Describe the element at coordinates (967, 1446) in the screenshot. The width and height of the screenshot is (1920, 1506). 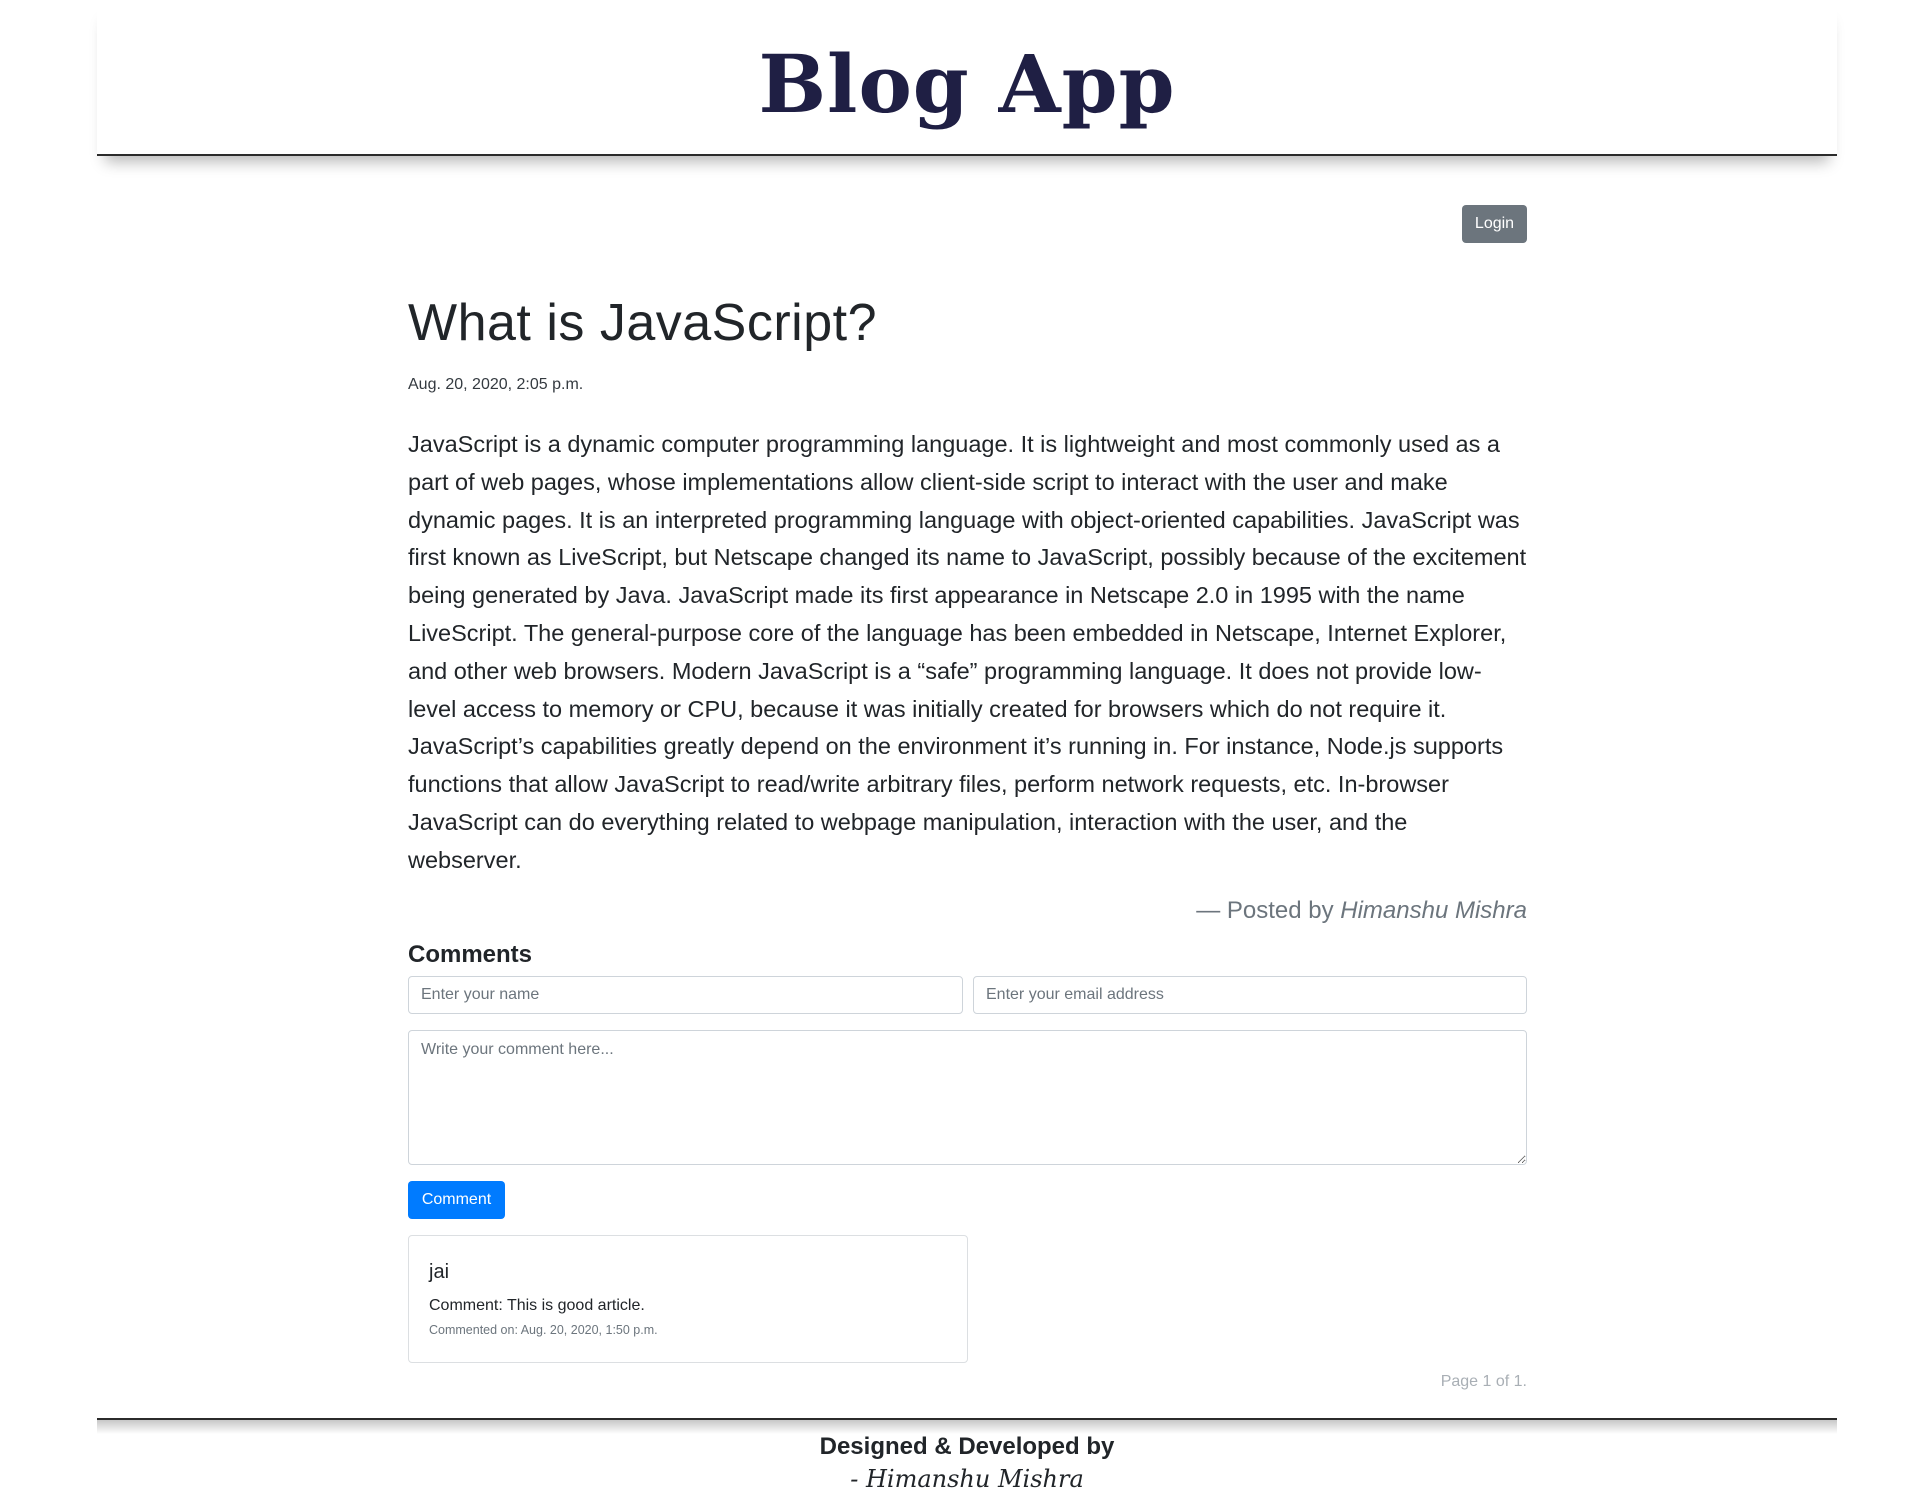
I see `footer-credit: Designed & Developed by` at that location.